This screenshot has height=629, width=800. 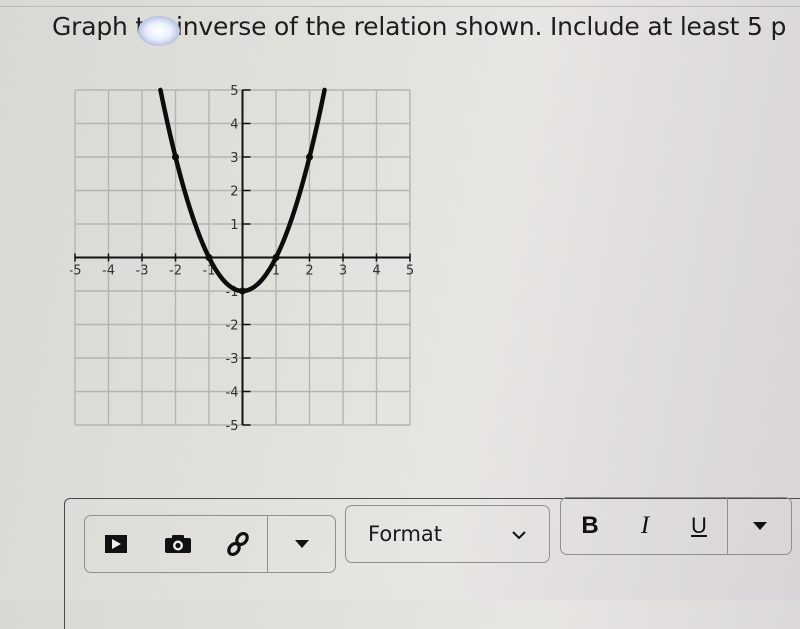 I want to click on insert-link-button, so click(x=238, y=544).